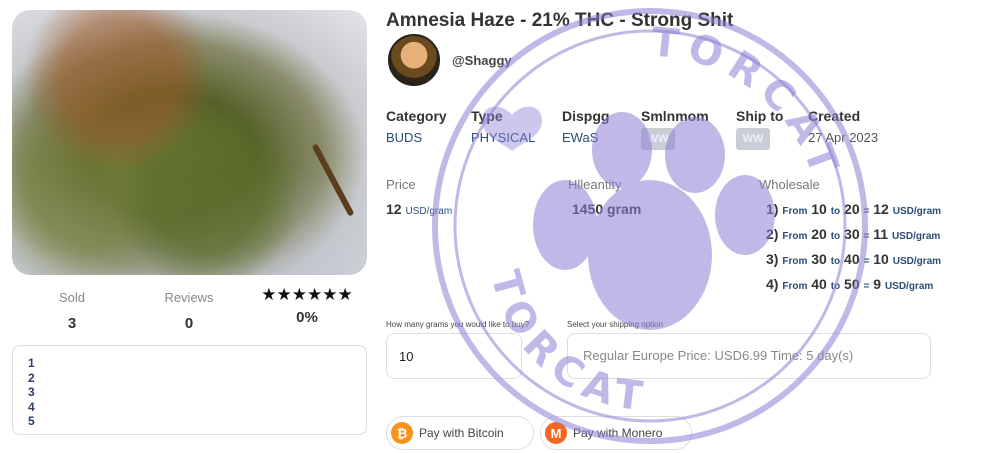 The height and width of the screenshot is (453, 994). What do you see at coordinates (658, 139) in the screenshot?
I see `ship-from-flag-icon: WW` at bounding box center [658, 139].